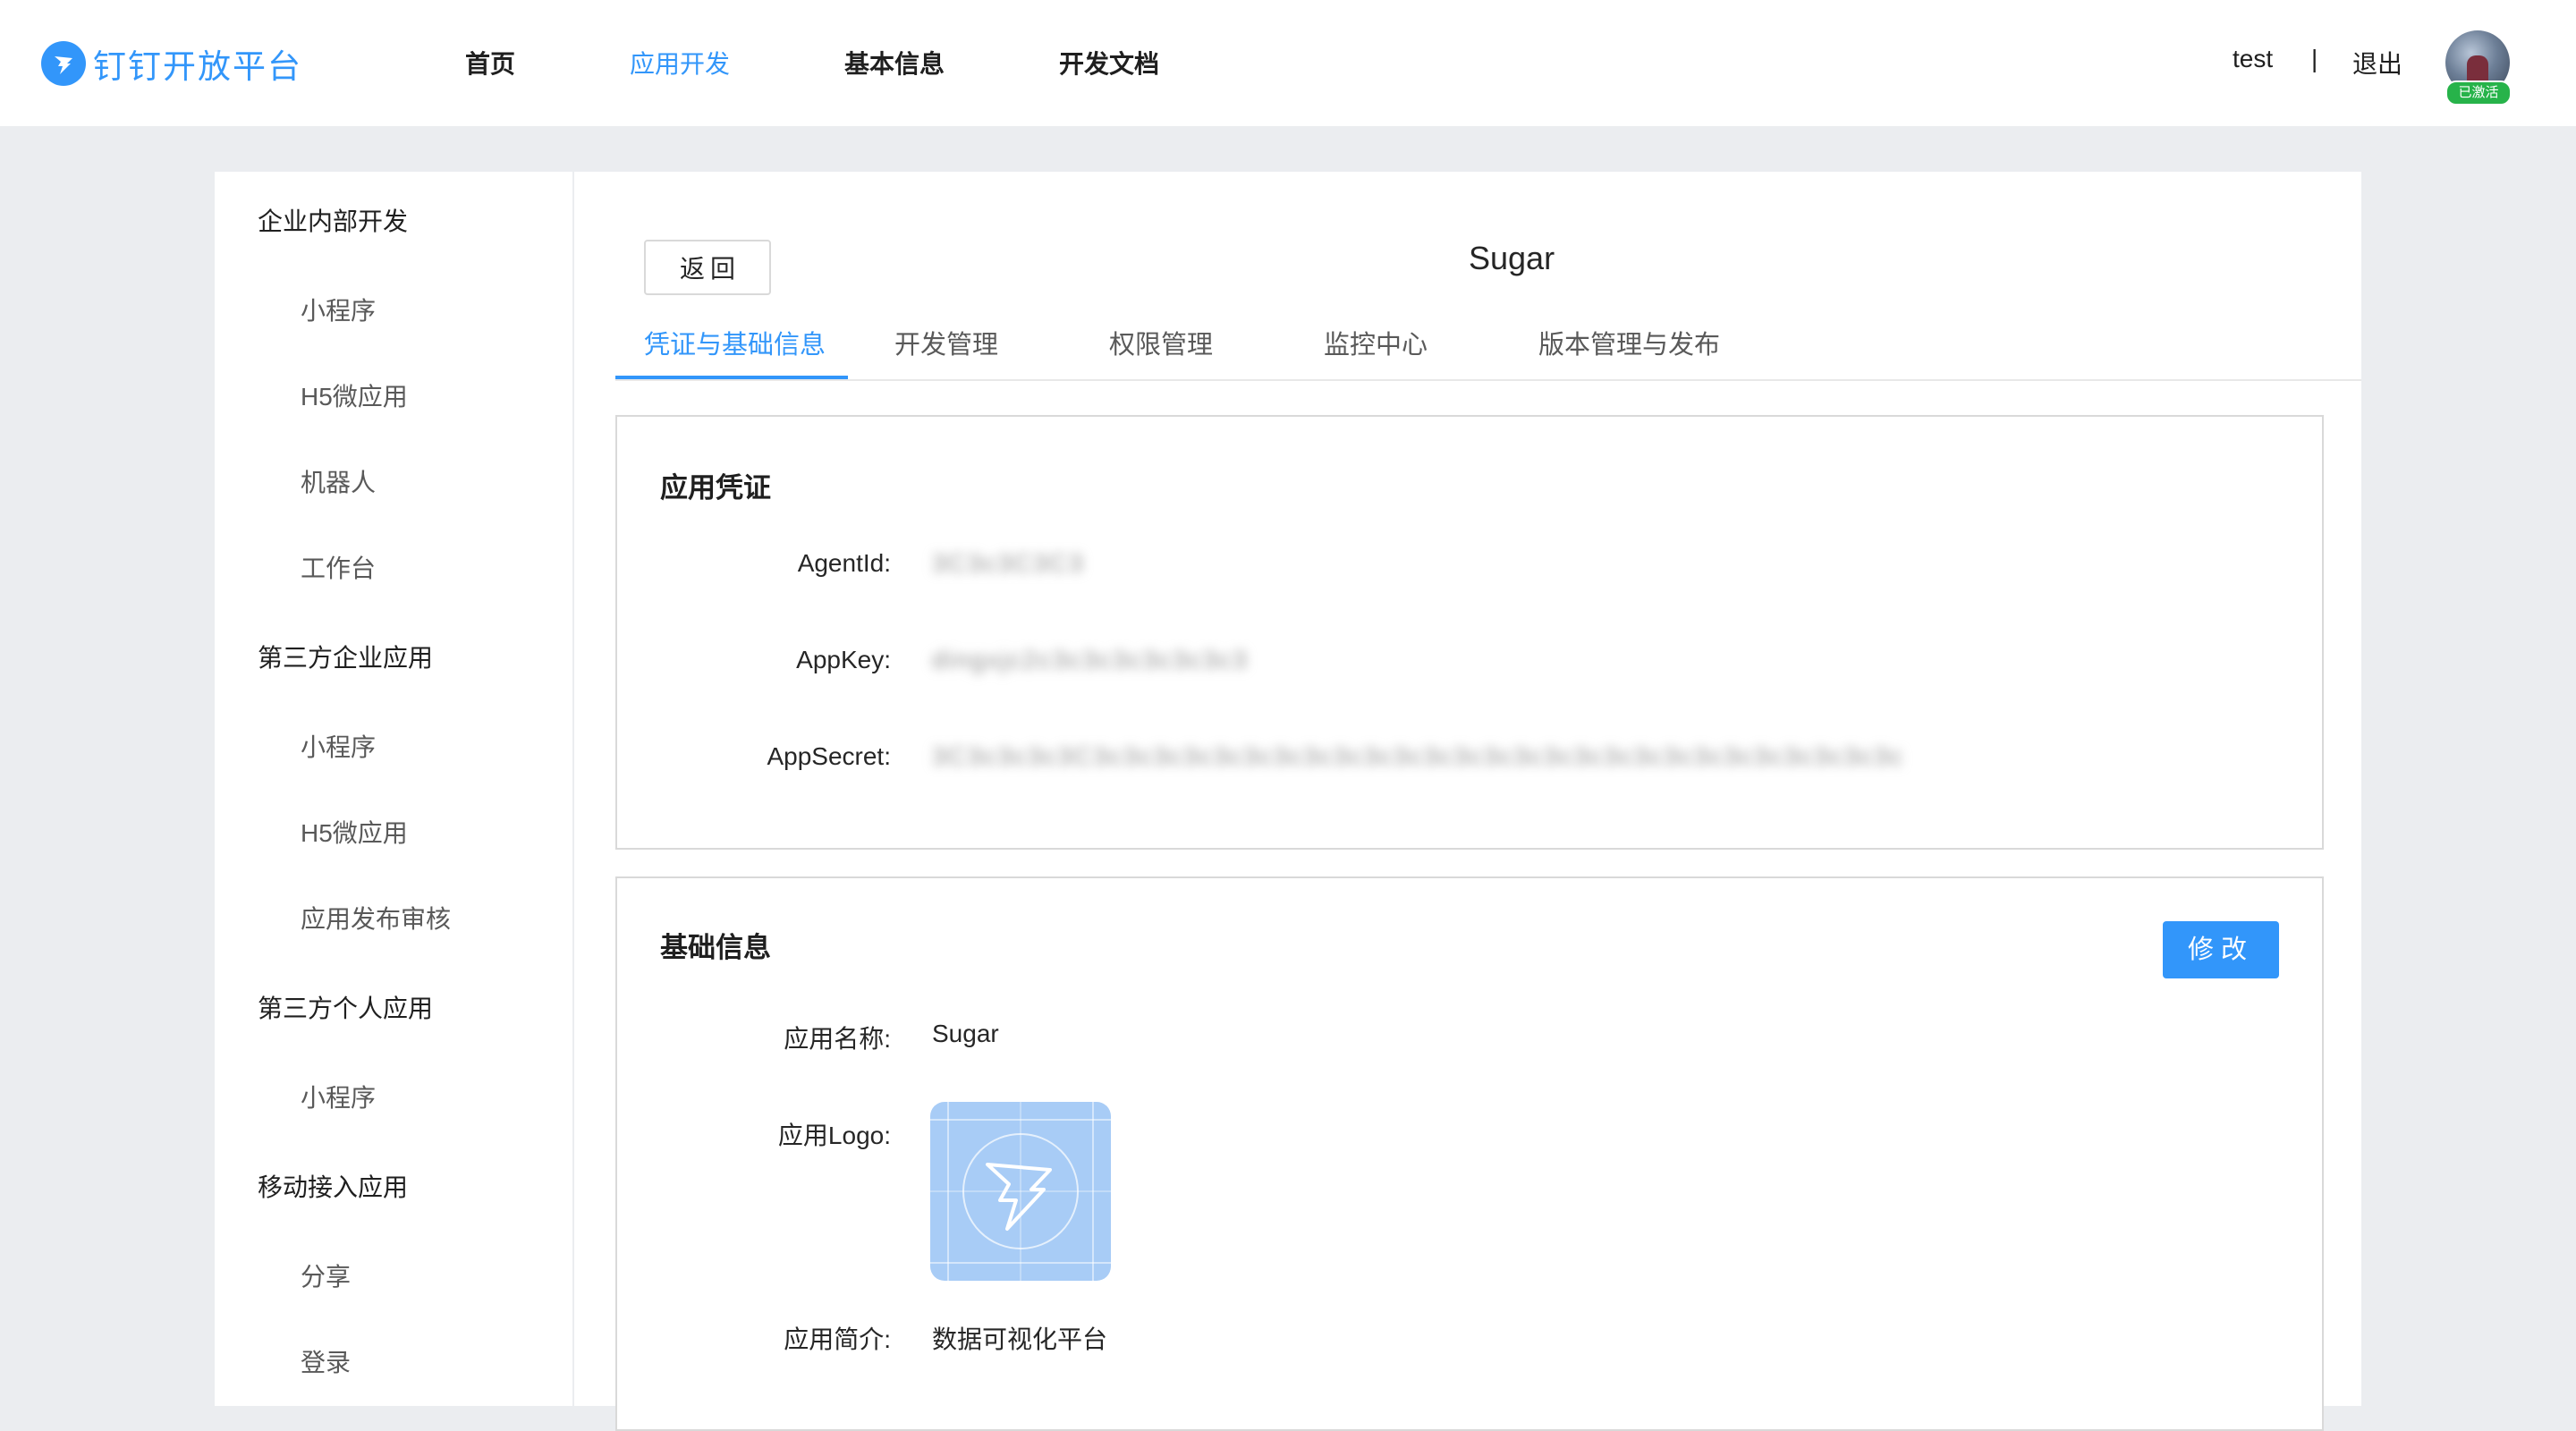  Describe the element at coordinates (1376, 342) in the screenshot. I see `tab-monitoring: 监控中心` at that location.